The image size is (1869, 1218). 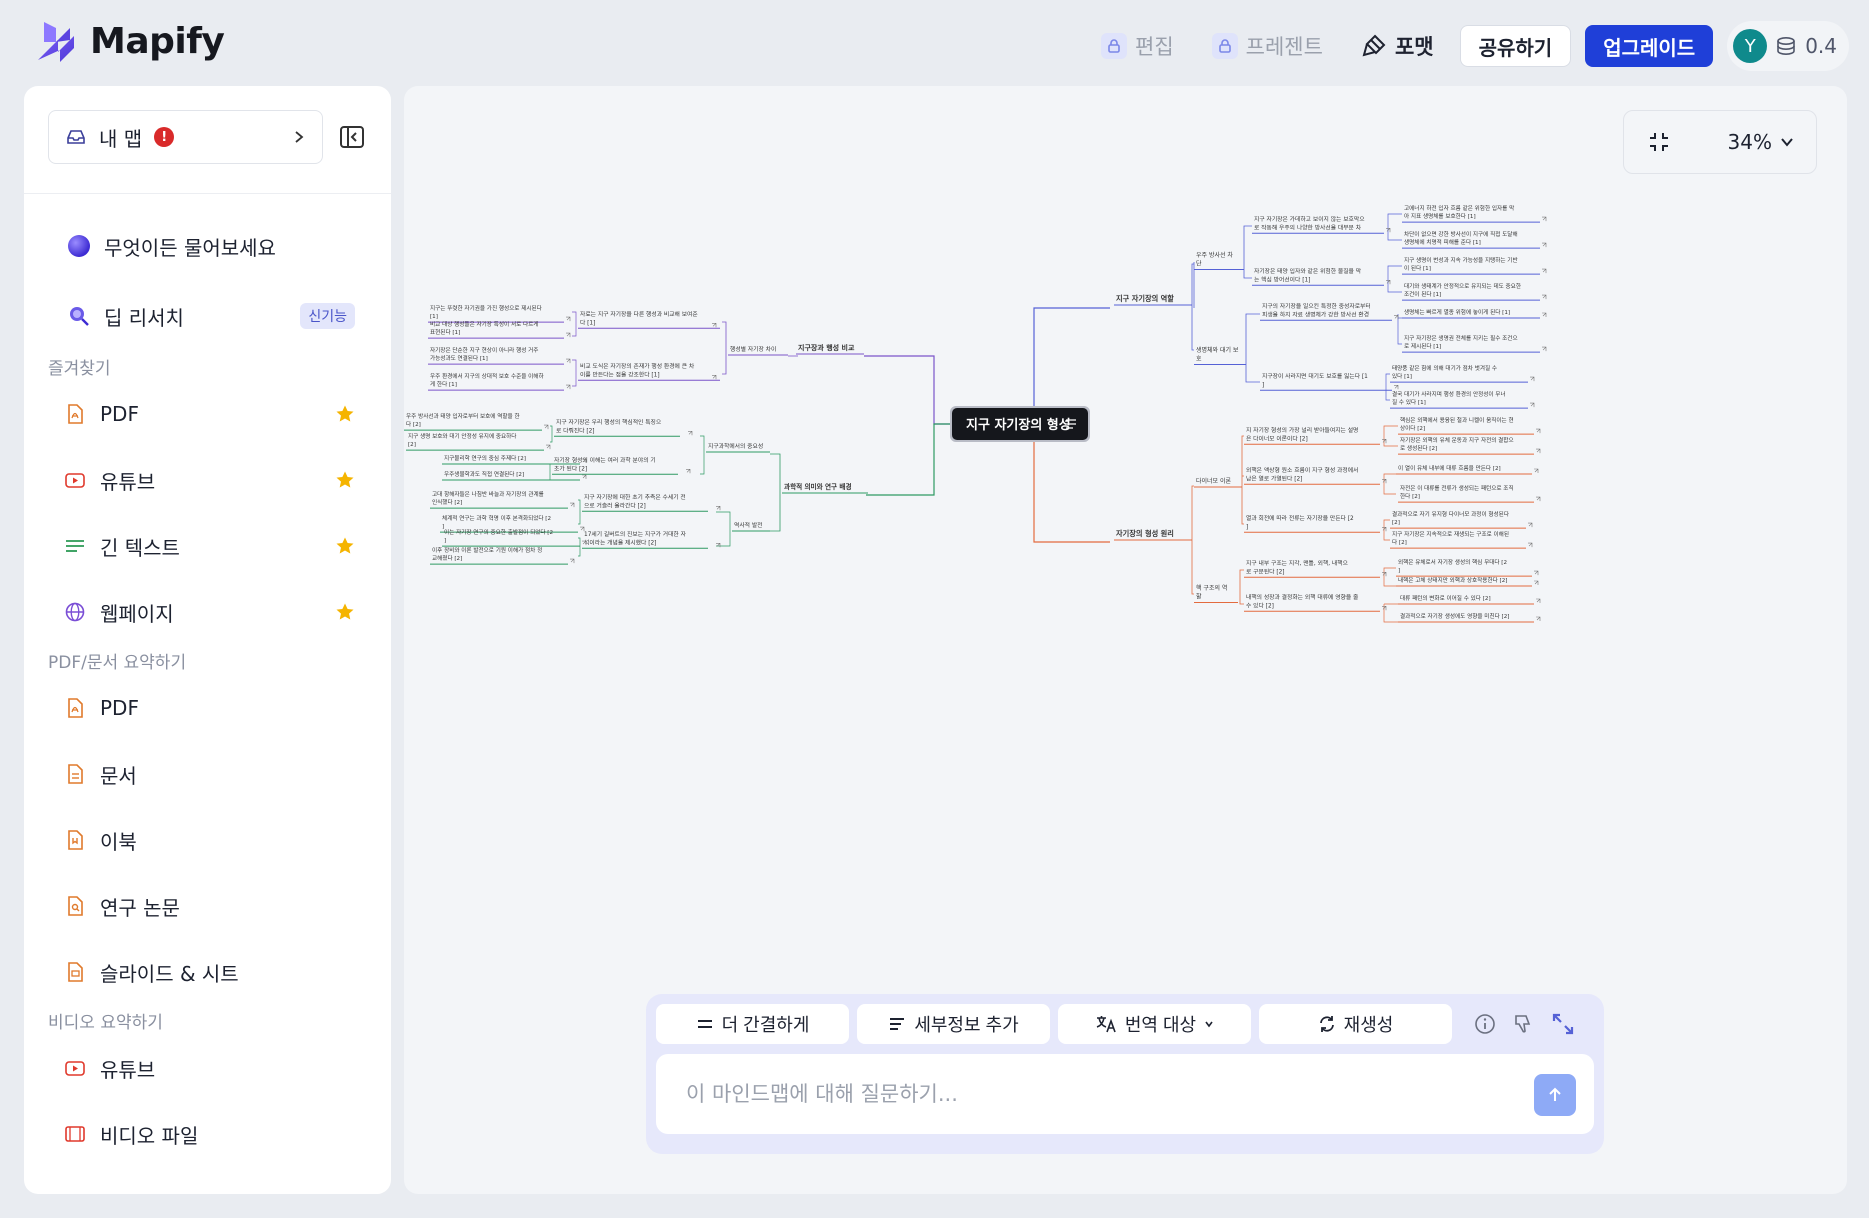 I want to click on leaf-principles: 자전은 이 대류를 전류가 생성되는 패턴으로 조직한다 [2], so click(x=1466, y=493).